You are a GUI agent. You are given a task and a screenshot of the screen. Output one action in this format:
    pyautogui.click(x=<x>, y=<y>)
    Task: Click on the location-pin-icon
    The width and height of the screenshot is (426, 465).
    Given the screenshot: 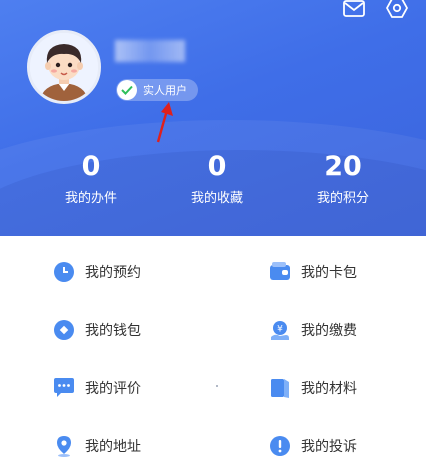 What is the action you would take?
    pyautogui.click(x=64, y=446)
    